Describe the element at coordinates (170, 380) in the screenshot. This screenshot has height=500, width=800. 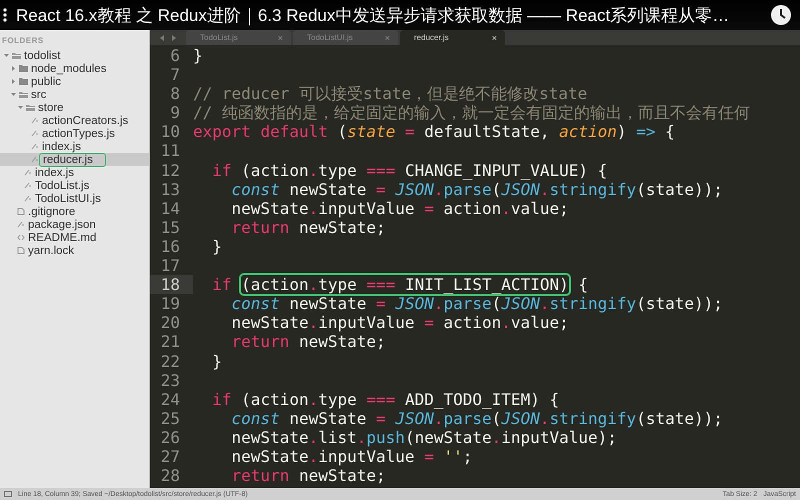
I see `line-number: 23` at that location.